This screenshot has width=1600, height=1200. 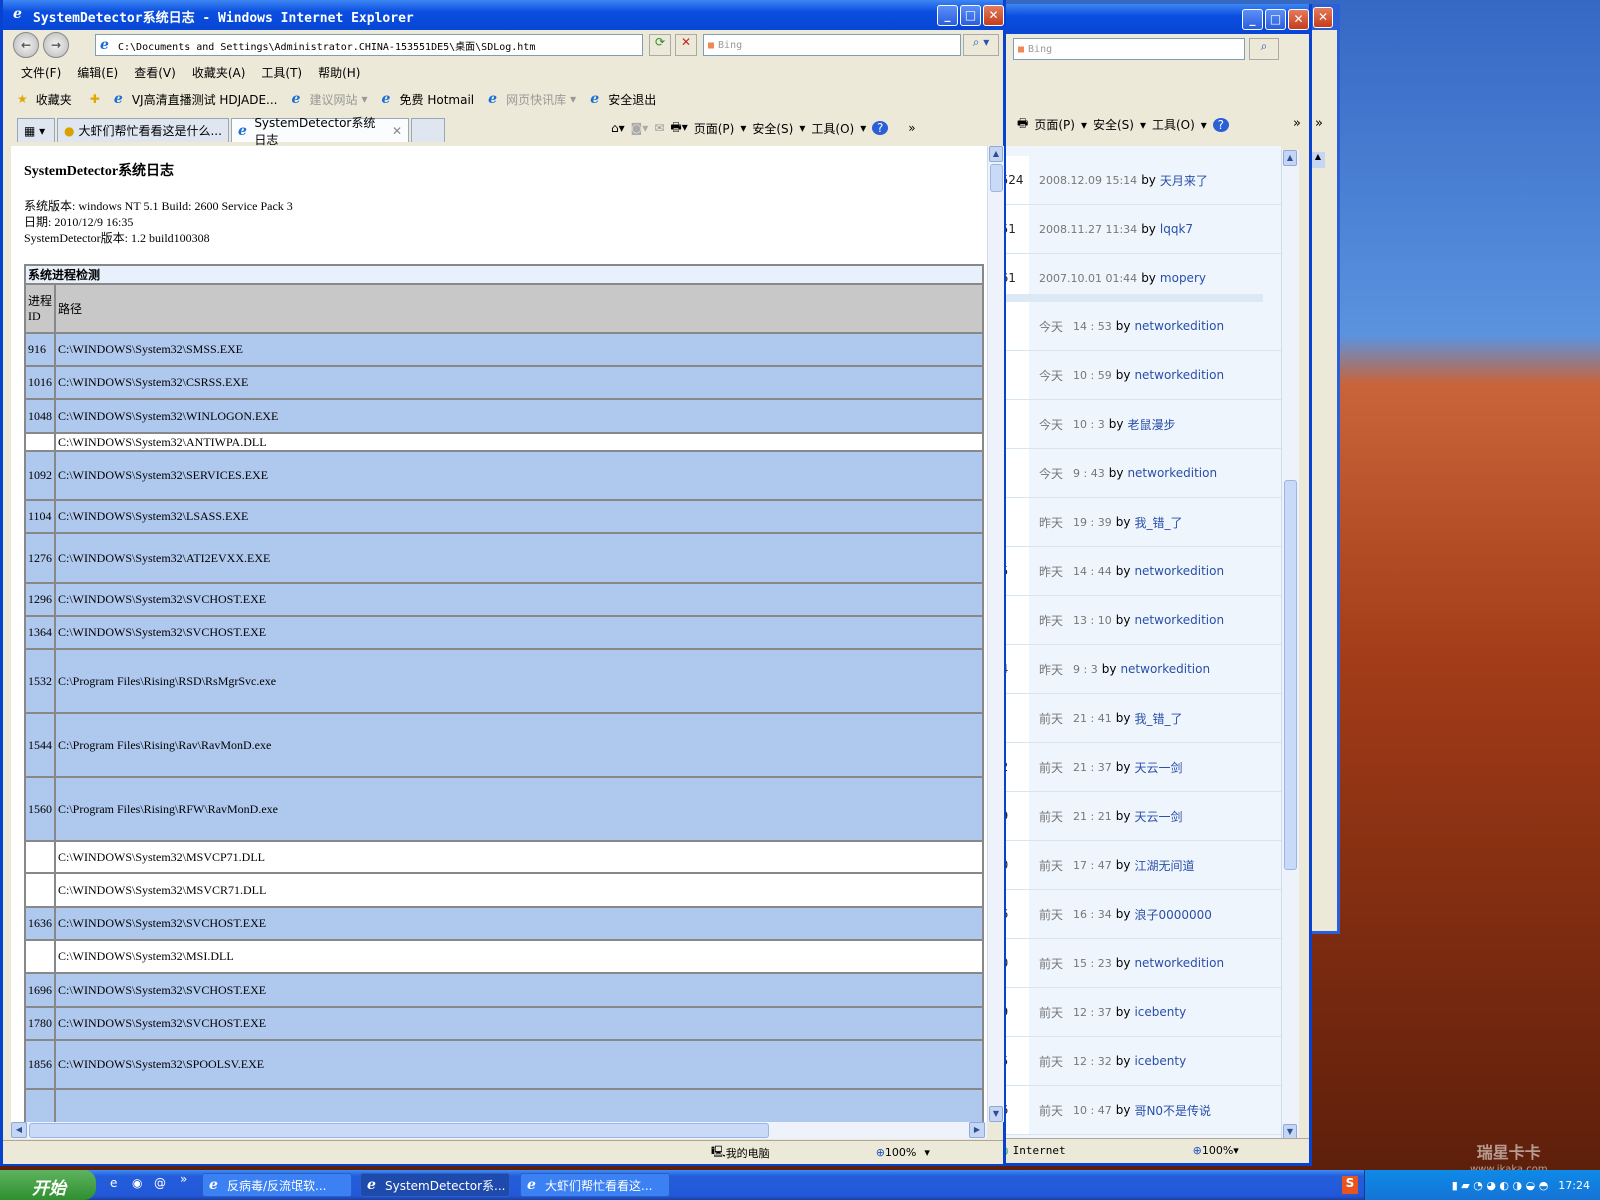 What do you see at coordinates (1022, 124) in the screenshot?
I see `print-icon: 🖶` at bounding box center [1022, 124].